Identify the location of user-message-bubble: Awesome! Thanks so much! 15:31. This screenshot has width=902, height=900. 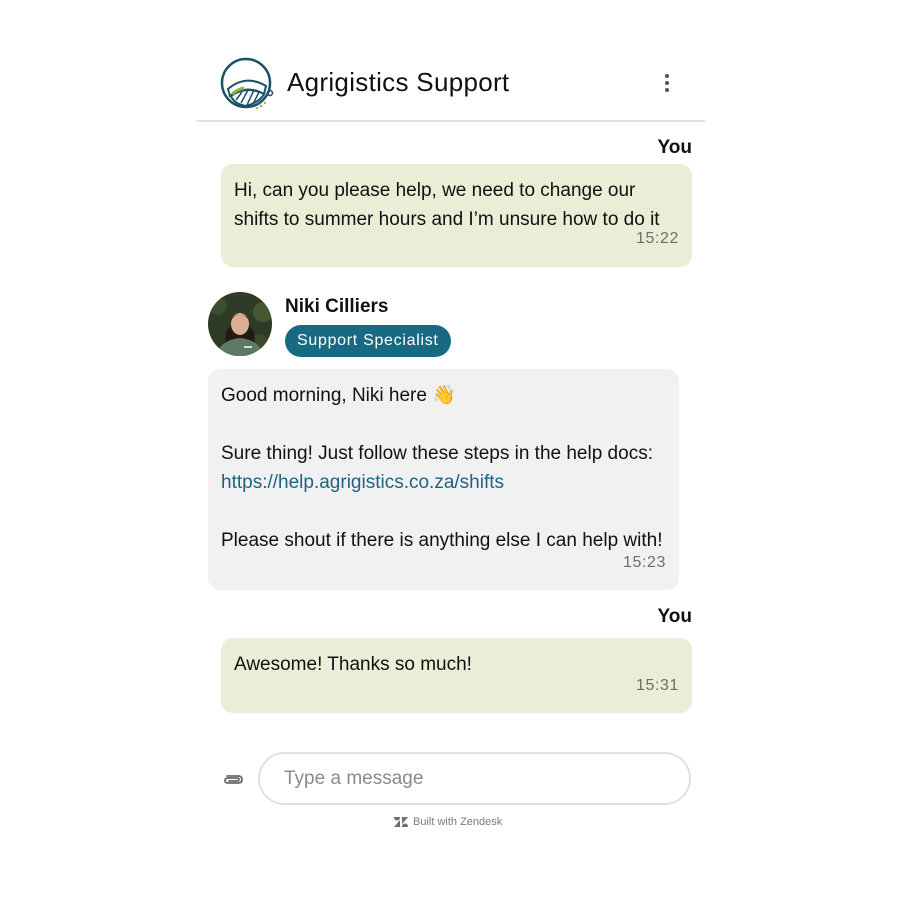
(456, 675).